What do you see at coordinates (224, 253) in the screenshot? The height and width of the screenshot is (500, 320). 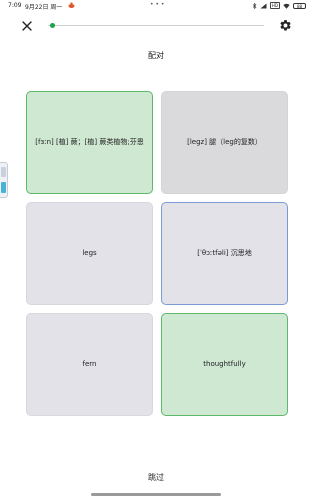 I see `card-thoughtfully-definition: [ˈθɔːtfəli] 沉思地` at bounding box center [224, 253].